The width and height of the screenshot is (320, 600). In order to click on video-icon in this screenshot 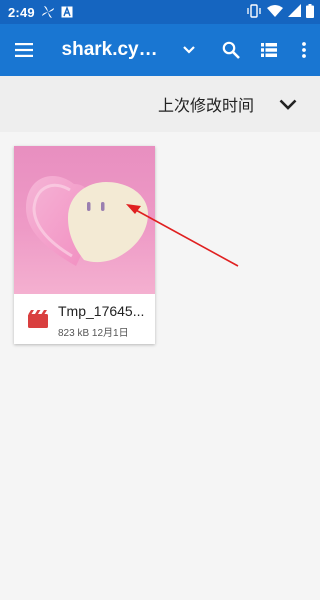, I will do `click(38, 319)`.